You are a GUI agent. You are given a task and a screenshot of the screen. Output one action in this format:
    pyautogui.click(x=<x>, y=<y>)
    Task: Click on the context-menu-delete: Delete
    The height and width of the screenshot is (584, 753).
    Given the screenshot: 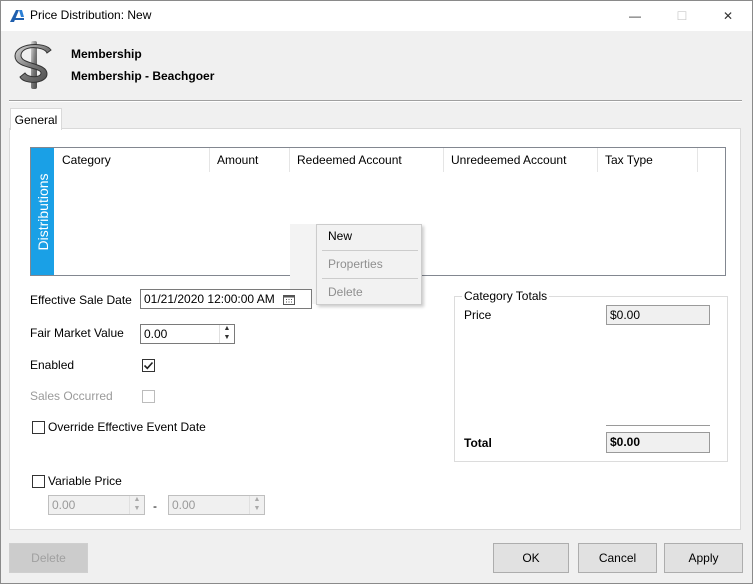 What is the action you would take?
    pyautogui.click(x=345, y=292)
    